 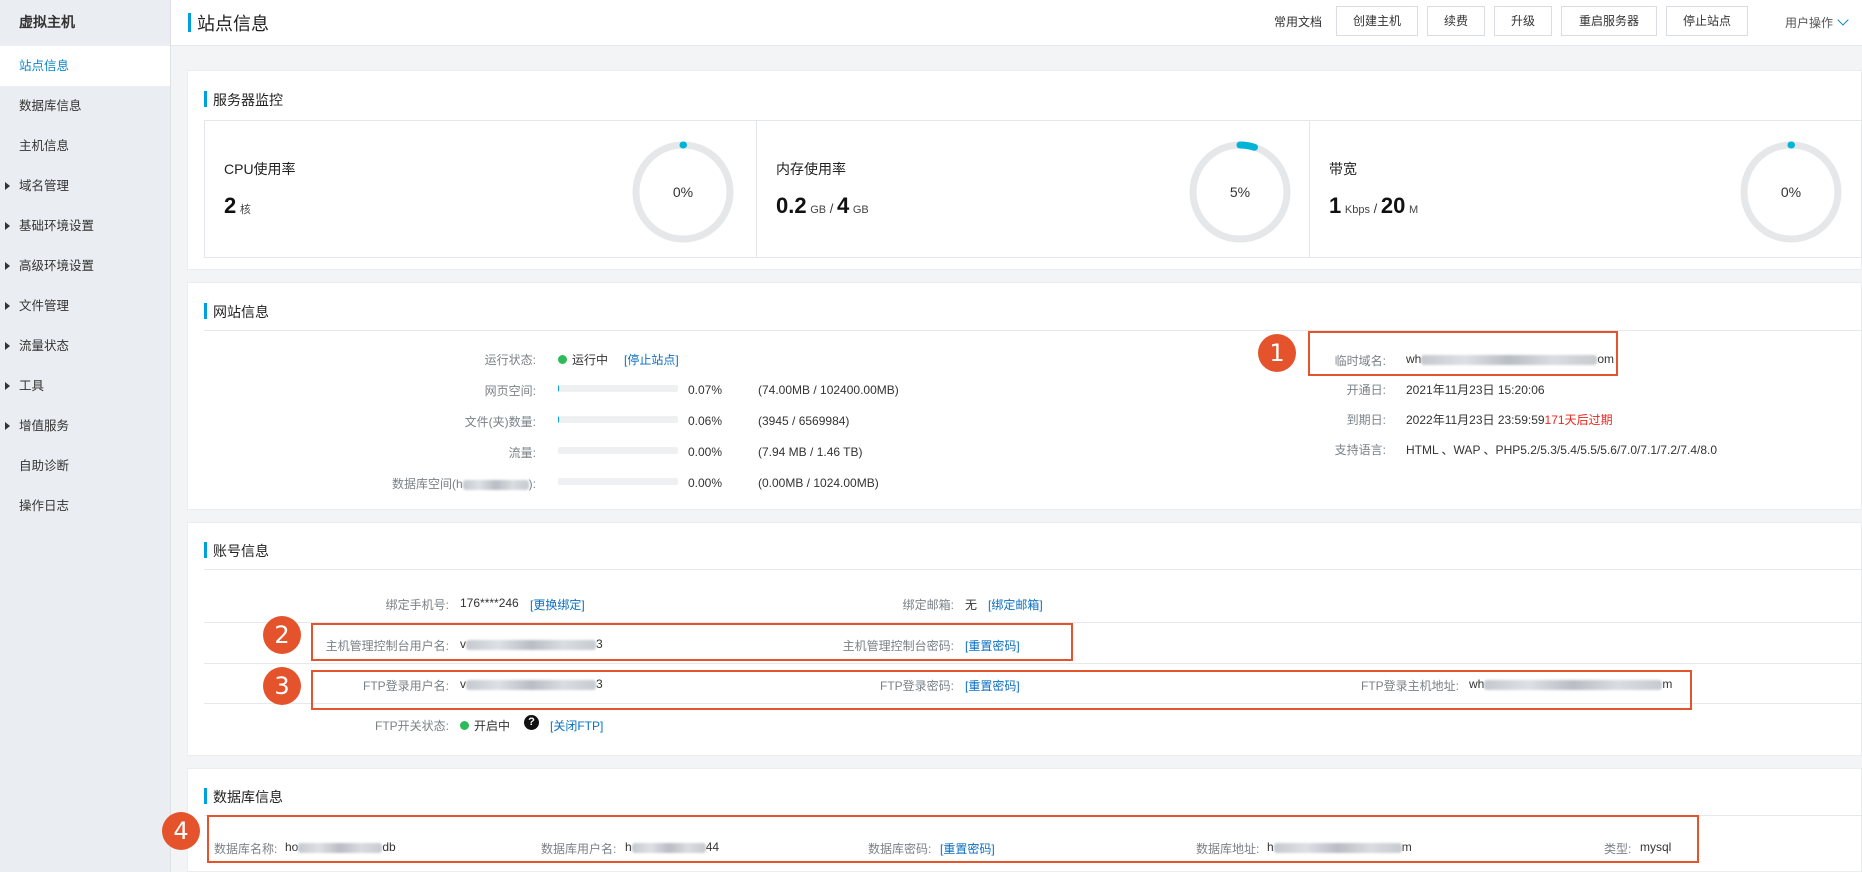 I want to click on memory-total-unit: GB, so click(x=860, y=210).